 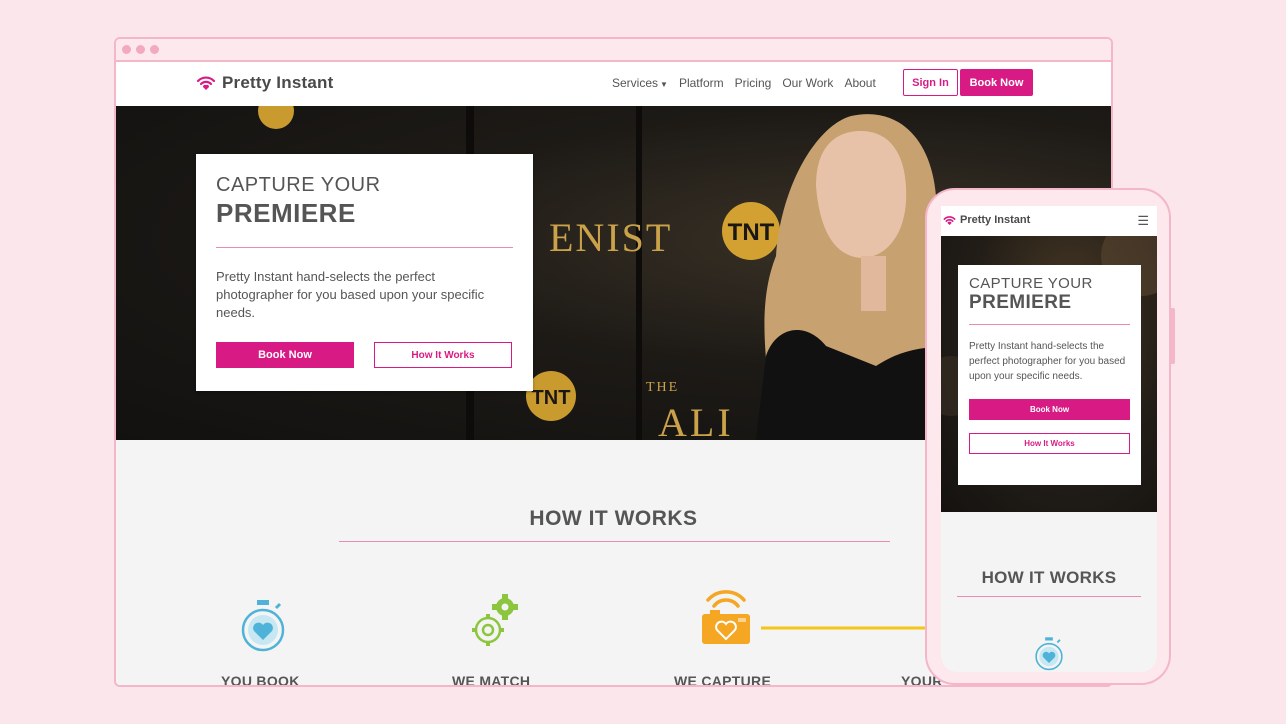 What do you see at coordinates (726, 617) in the screenshot?
I see `camera-wifi-icon` at bounding box center [726, 617].